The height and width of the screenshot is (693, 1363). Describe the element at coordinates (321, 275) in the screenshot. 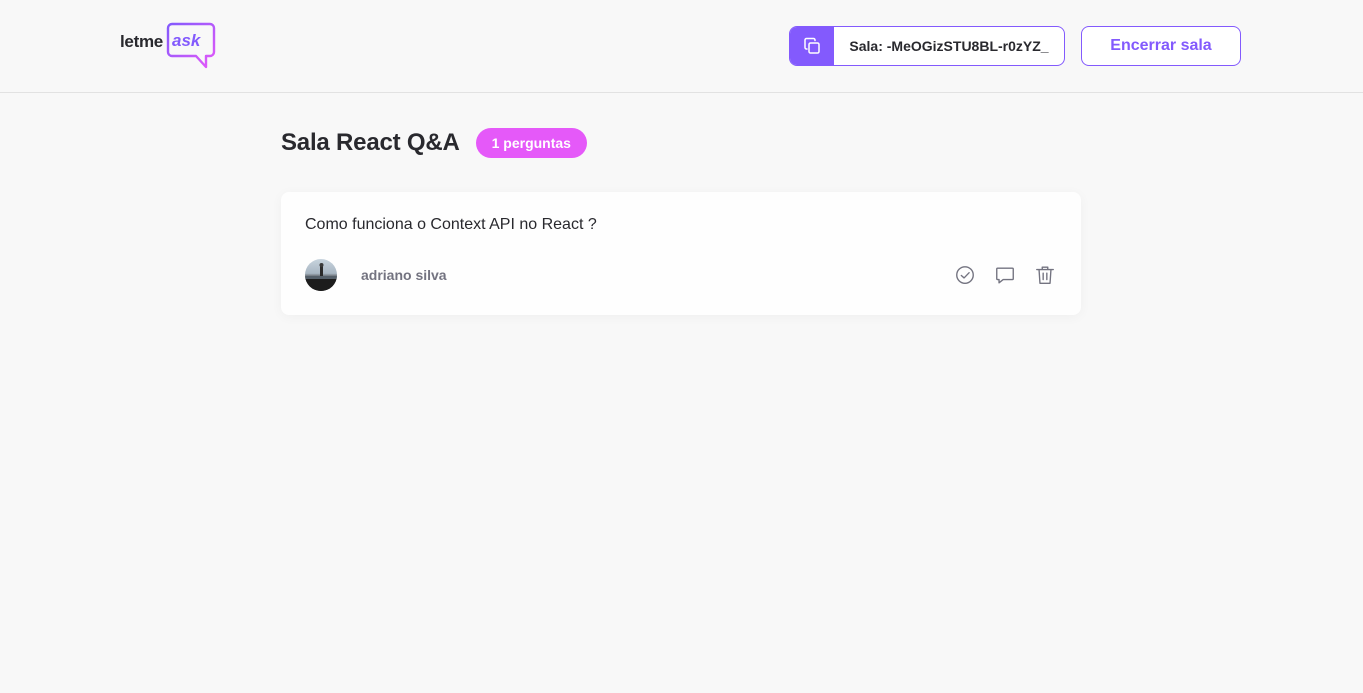

I see `avatar` at that location.